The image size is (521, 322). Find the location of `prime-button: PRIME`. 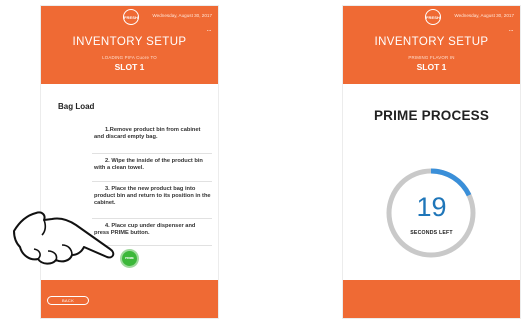

prime-button: PRIME is located at coordinates (129, 258).